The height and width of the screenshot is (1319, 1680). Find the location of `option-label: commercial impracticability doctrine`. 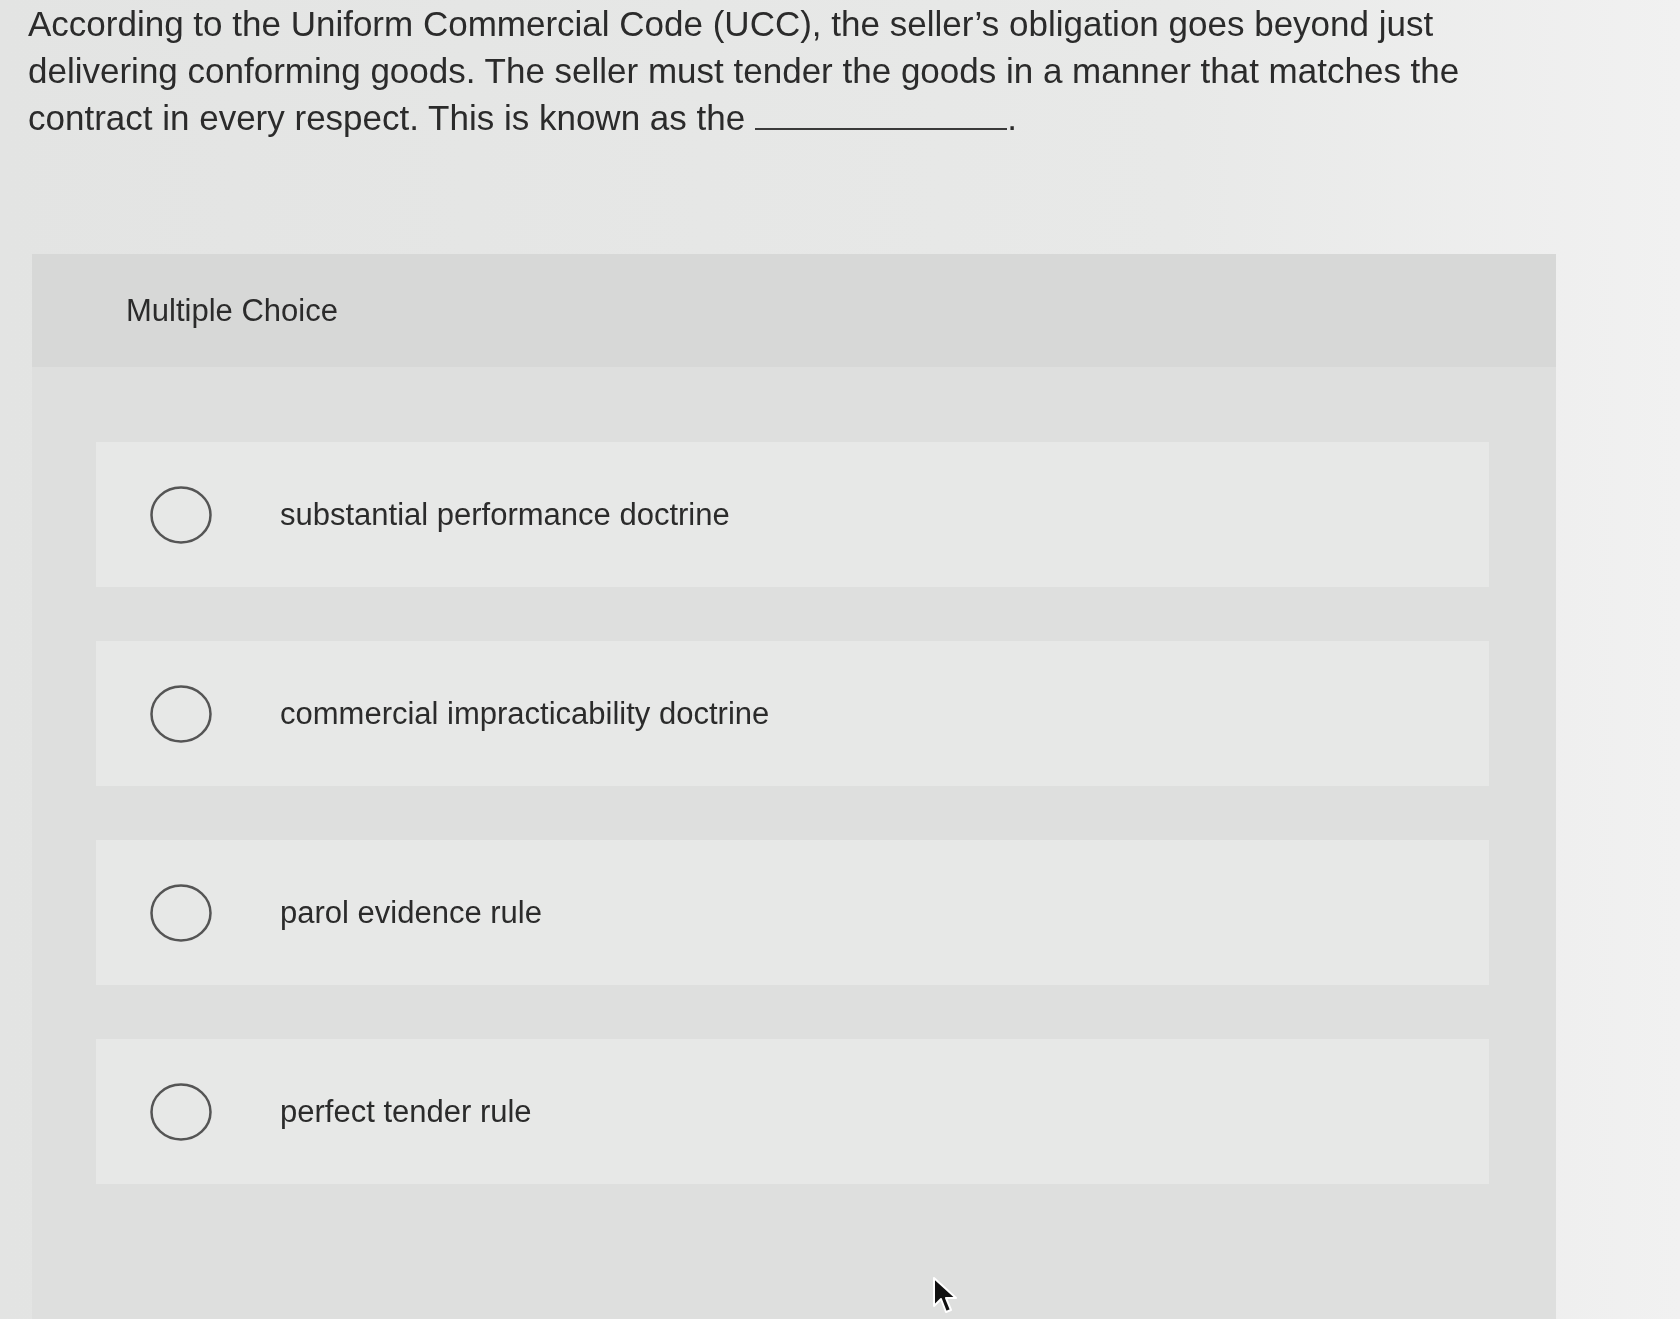

option-label: commercial impracticability doctrine is located at coordinates (525, 713).